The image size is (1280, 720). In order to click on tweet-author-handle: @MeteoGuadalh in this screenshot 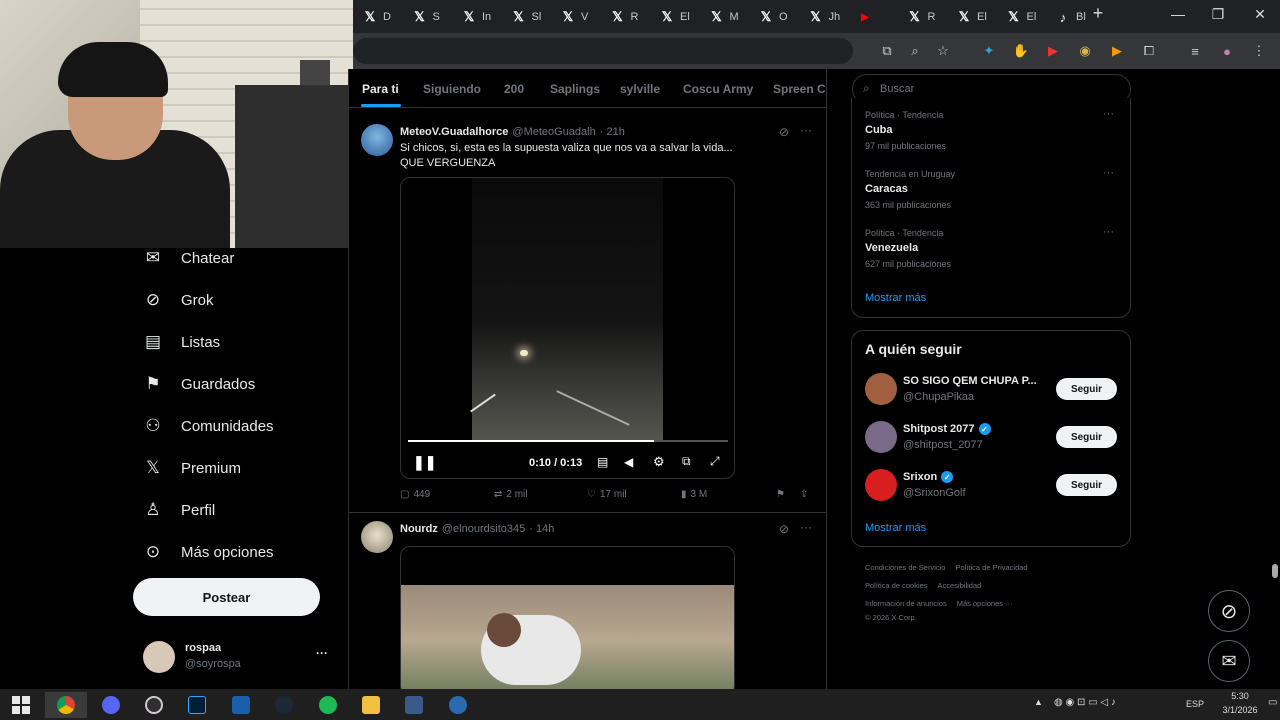, I will do `click(553, 132)`.